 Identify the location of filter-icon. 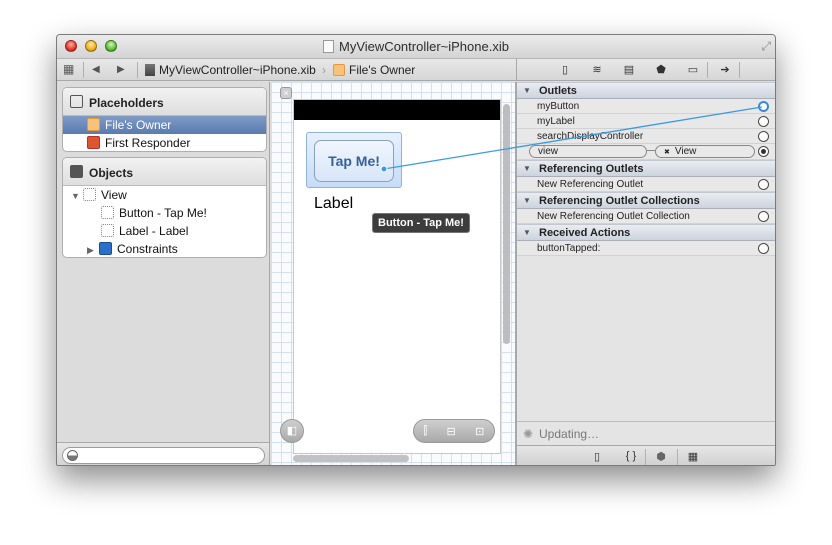
(72, 455).